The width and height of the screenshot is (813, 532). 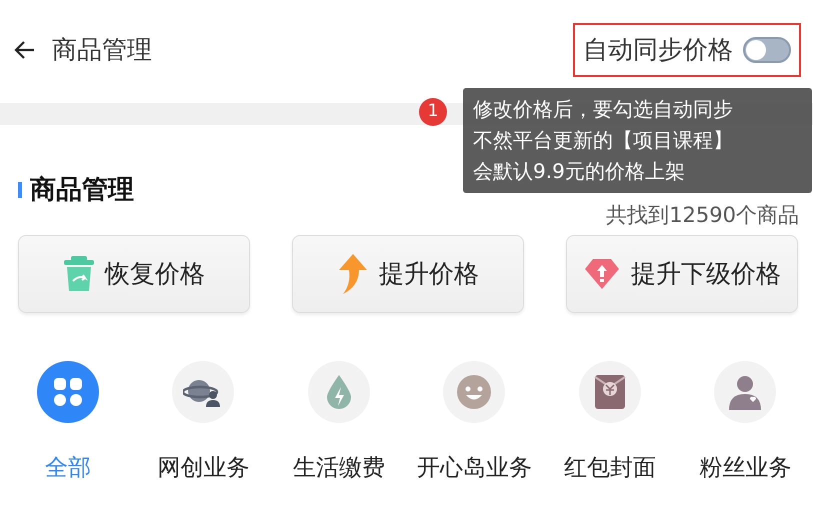 What do you see at coordinates (767, 50) in the screenshot?
I see `auto-sync-toggle` at bounding box center [767, 50].